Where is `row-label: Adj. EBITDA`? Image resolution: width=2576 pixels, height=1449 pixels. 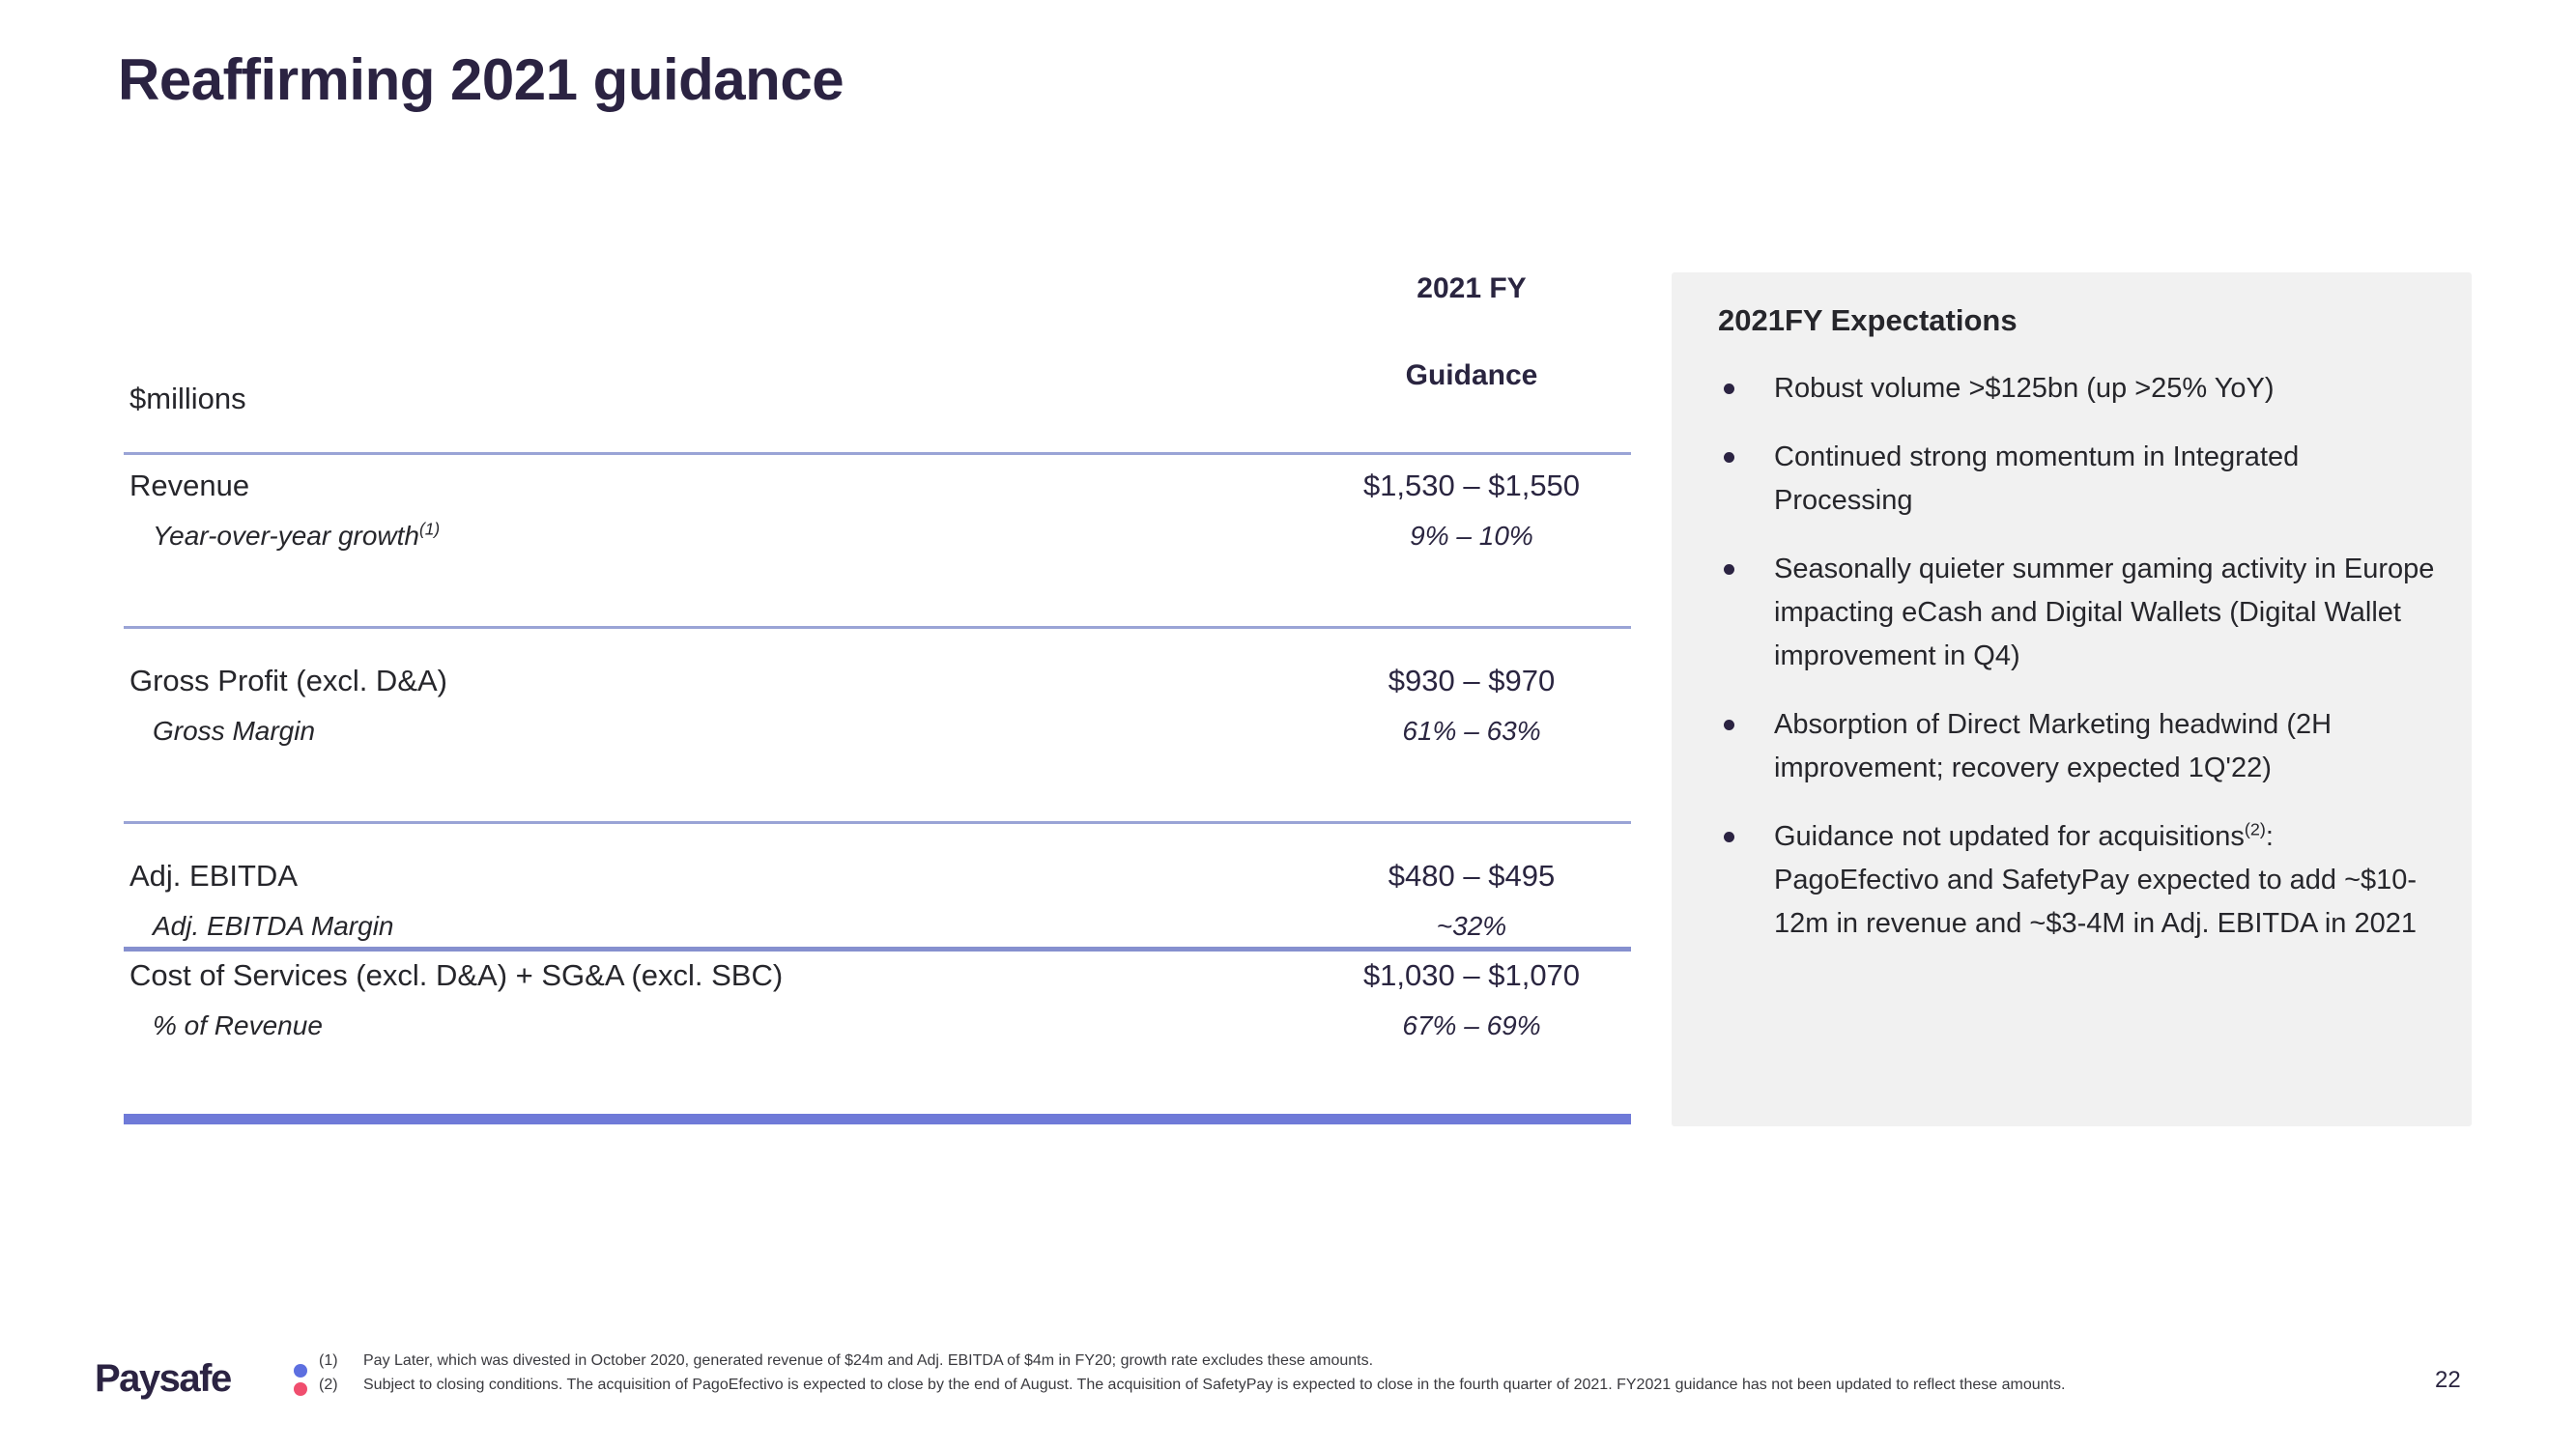 row-label: Adj. EBITDA is located at coordinates (214, 876).